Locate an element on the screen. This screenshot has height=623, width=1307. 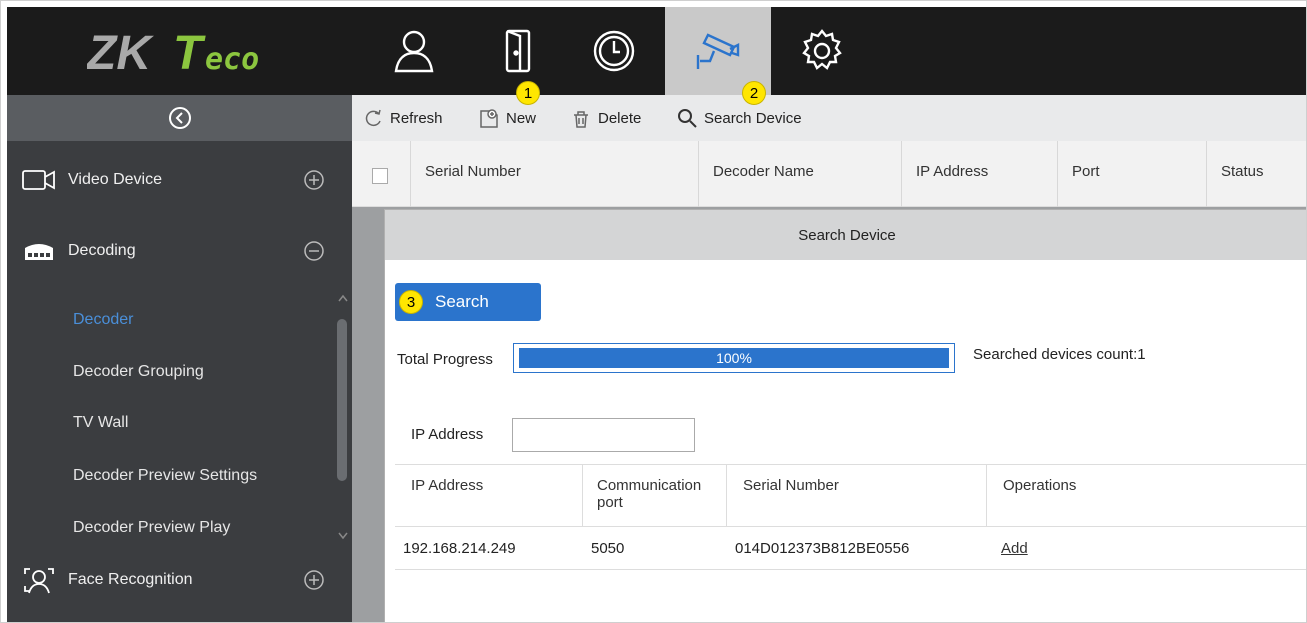
column-header: Status is located at coordinates (1256, 174).